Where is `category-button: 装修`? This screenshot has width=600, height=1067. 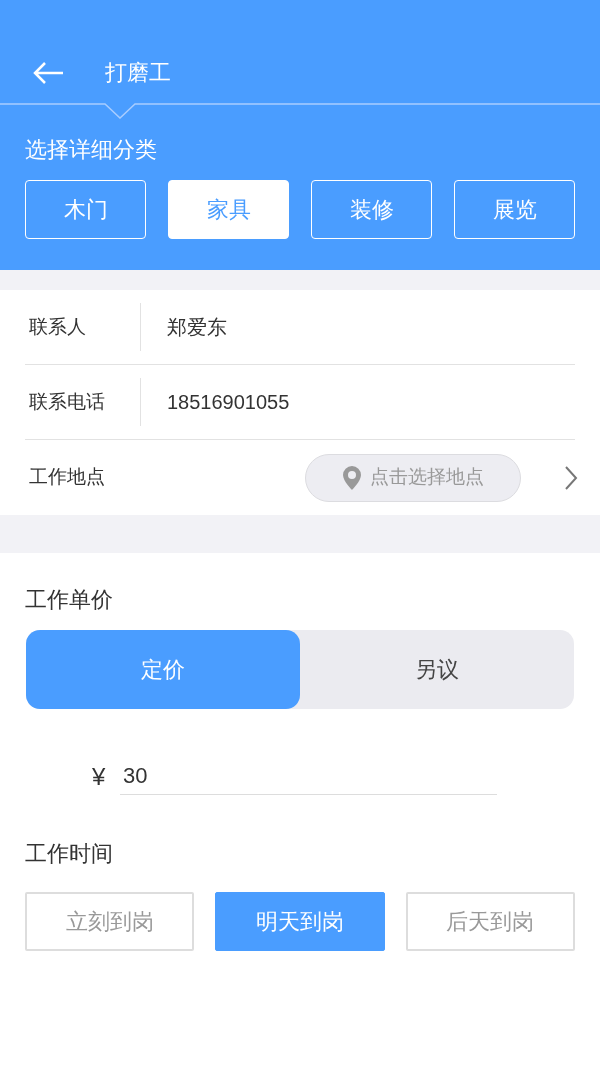
category-button: 装修 is located at coordinates (371, 209).